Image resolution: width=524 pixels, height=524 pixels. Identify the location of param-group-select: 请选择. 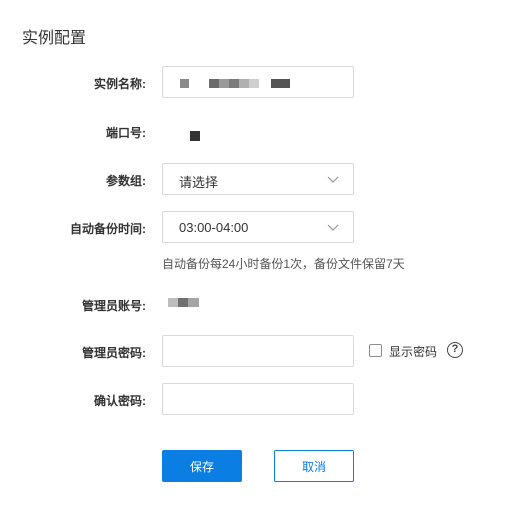
(258, 179).